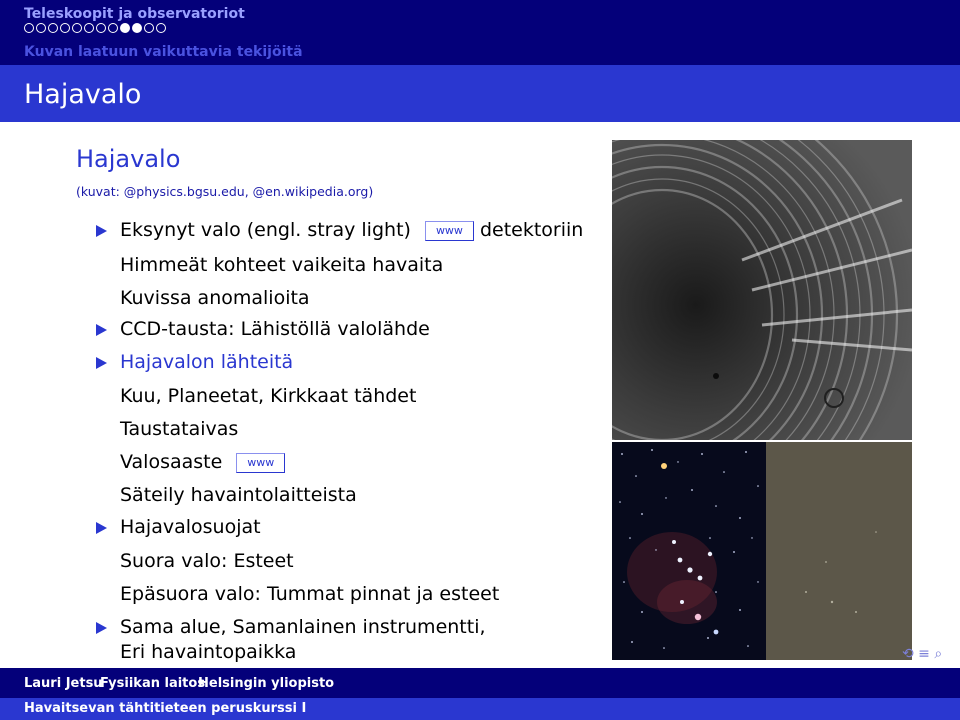 Image resolution: width=960 pixels, height=720 pixels. I want to click on progress-dots, so click(95, 28).